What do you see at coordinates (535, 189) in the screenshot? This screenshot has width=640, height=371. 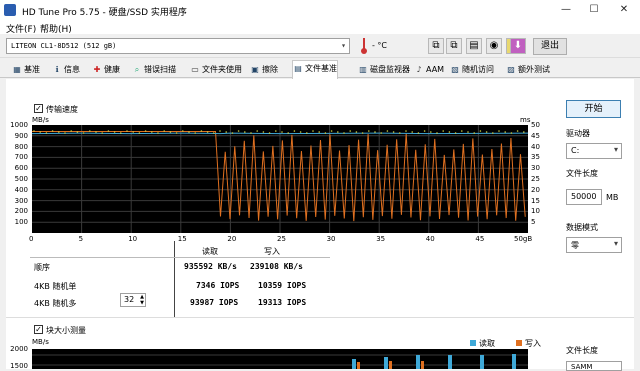 I see `y2-tick-label: 20` at bounding box center [535, 189].